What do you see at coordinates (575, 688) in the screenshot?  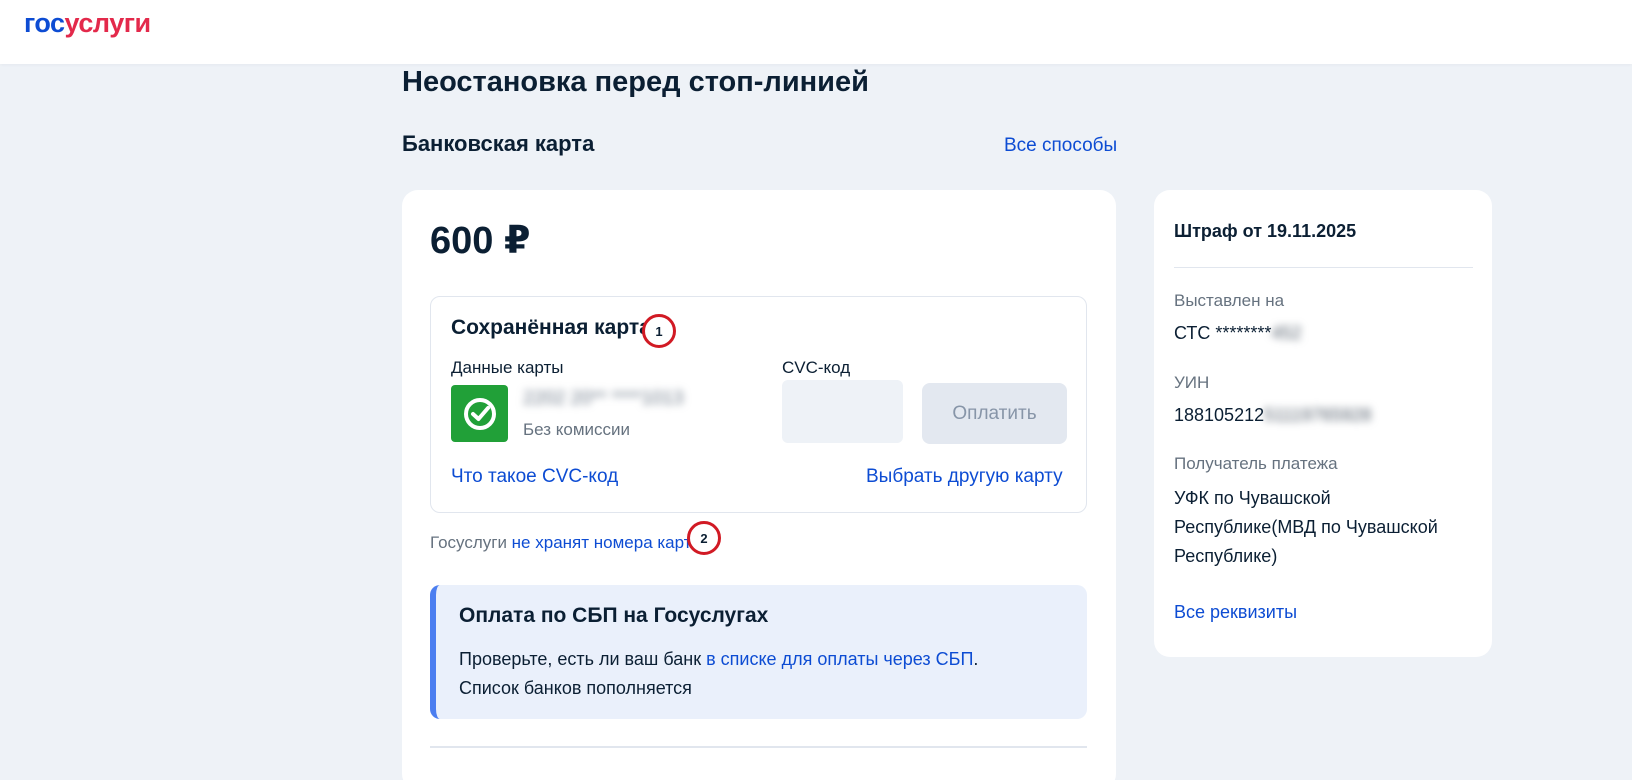 I see `sbp-text-line2: Список банков пополняется` at bounding box center [575, 688].